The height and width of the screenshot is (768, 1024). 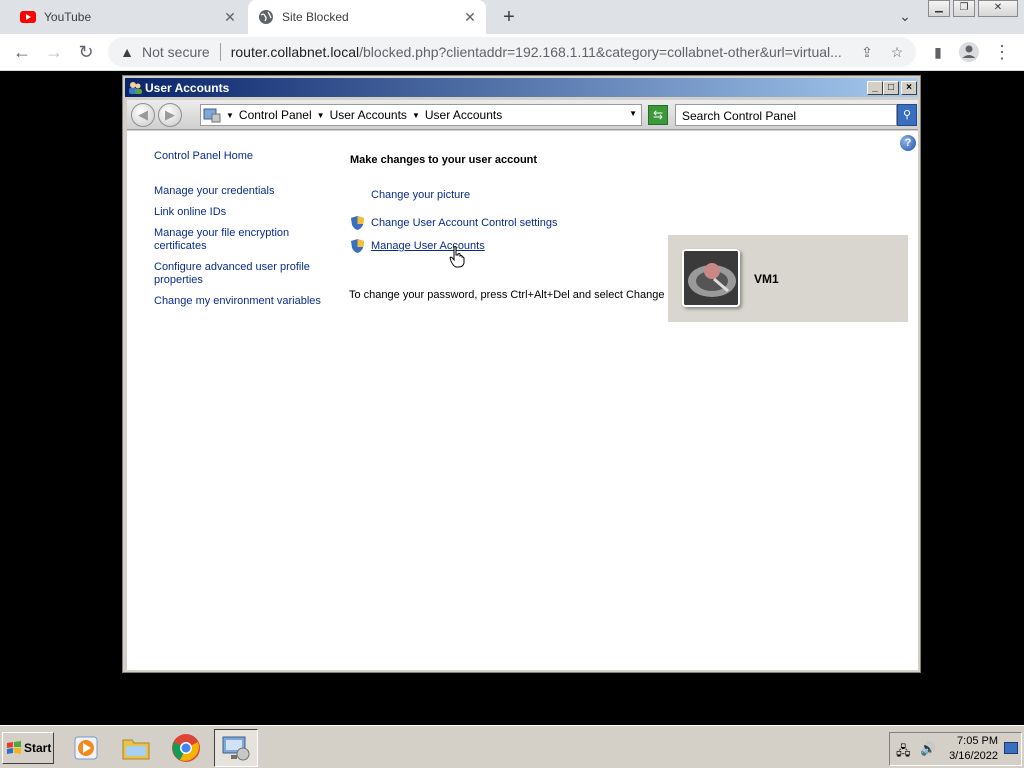 I want to click on forward-arrow-icon: ▶, so click(x=170, y=115).